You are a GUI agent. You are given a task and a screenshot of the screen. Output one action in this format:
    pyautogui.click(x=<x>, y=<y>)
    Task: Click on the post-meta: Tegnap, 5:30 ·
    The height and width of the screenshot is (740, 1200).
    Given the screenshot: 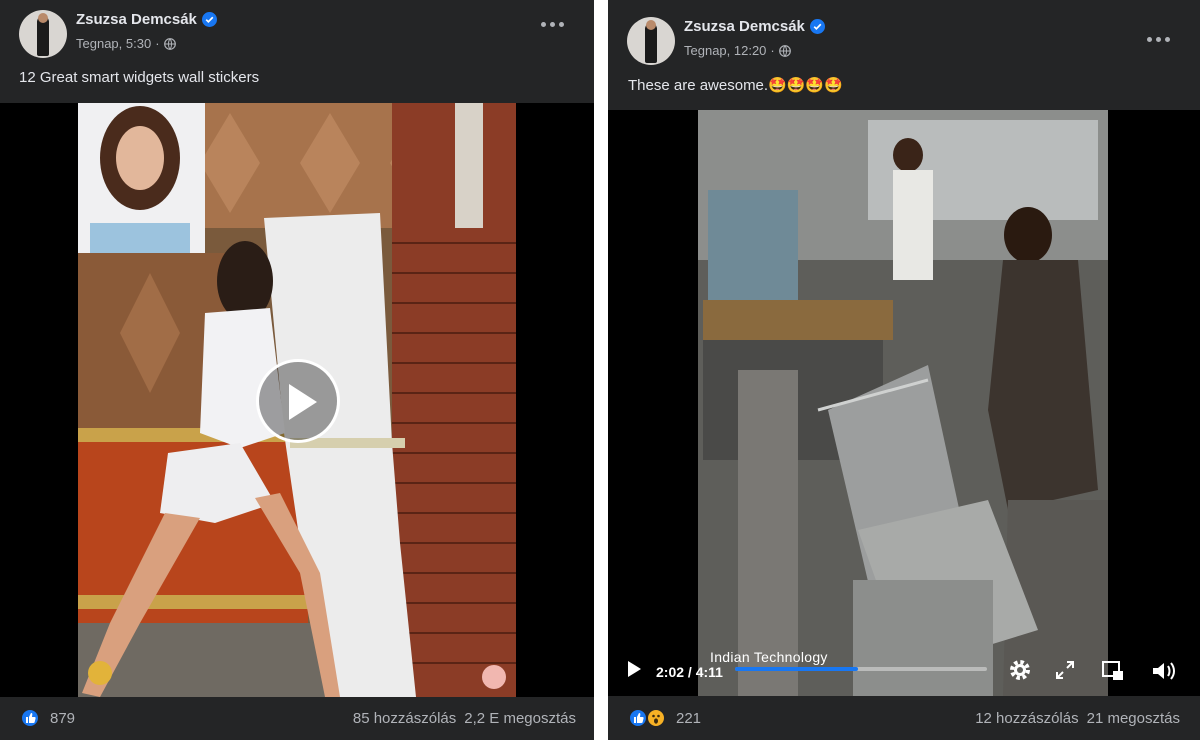 What is the action you would take?
    pyautogui.click(x=126, y=43)
    